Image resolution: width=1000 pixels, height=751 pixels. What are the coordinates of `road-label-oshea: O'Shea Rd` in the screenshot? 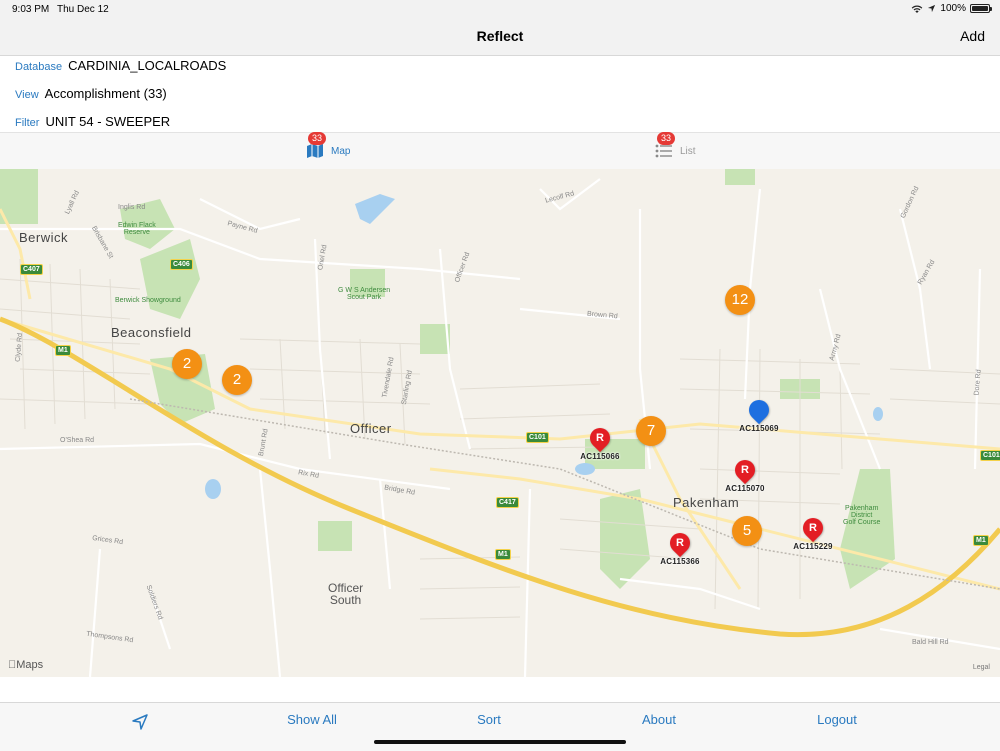 It's located at (77, 440).